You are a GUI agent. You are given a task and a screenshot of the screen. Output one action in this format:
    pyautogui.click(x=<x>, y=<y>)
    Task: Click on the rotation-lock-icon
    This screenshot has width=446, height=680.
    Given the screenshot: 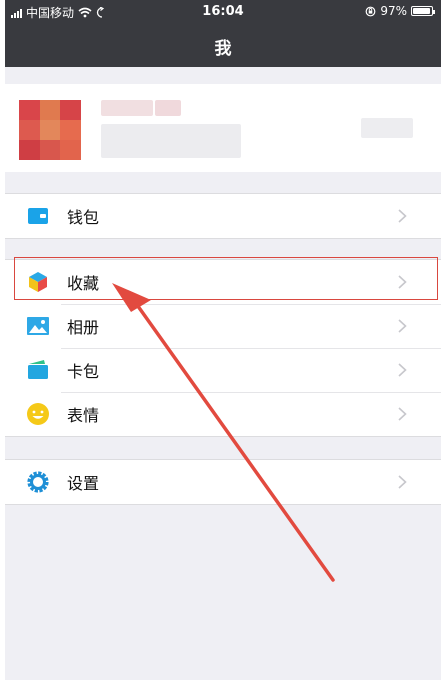 What is the action you would take?
    pyautogui.click(x=370, y=11)
    